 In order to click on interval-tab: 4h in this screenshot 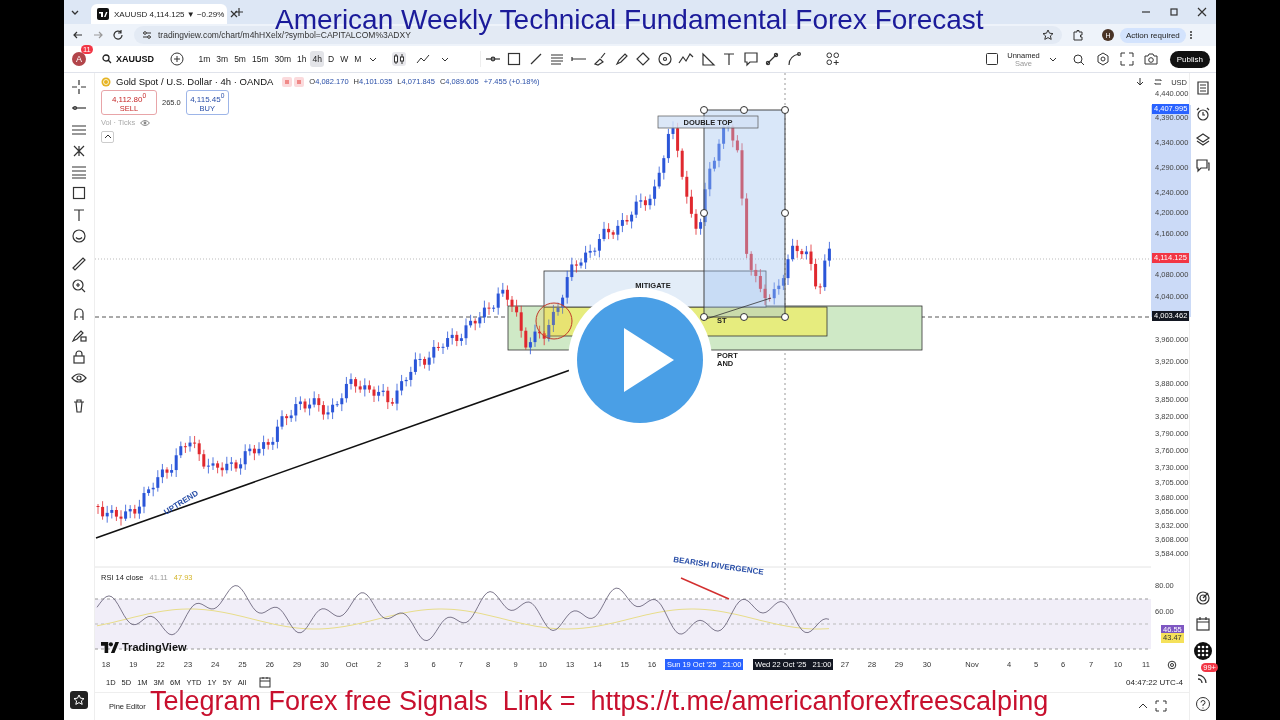, I will do `click(317, 59)`.